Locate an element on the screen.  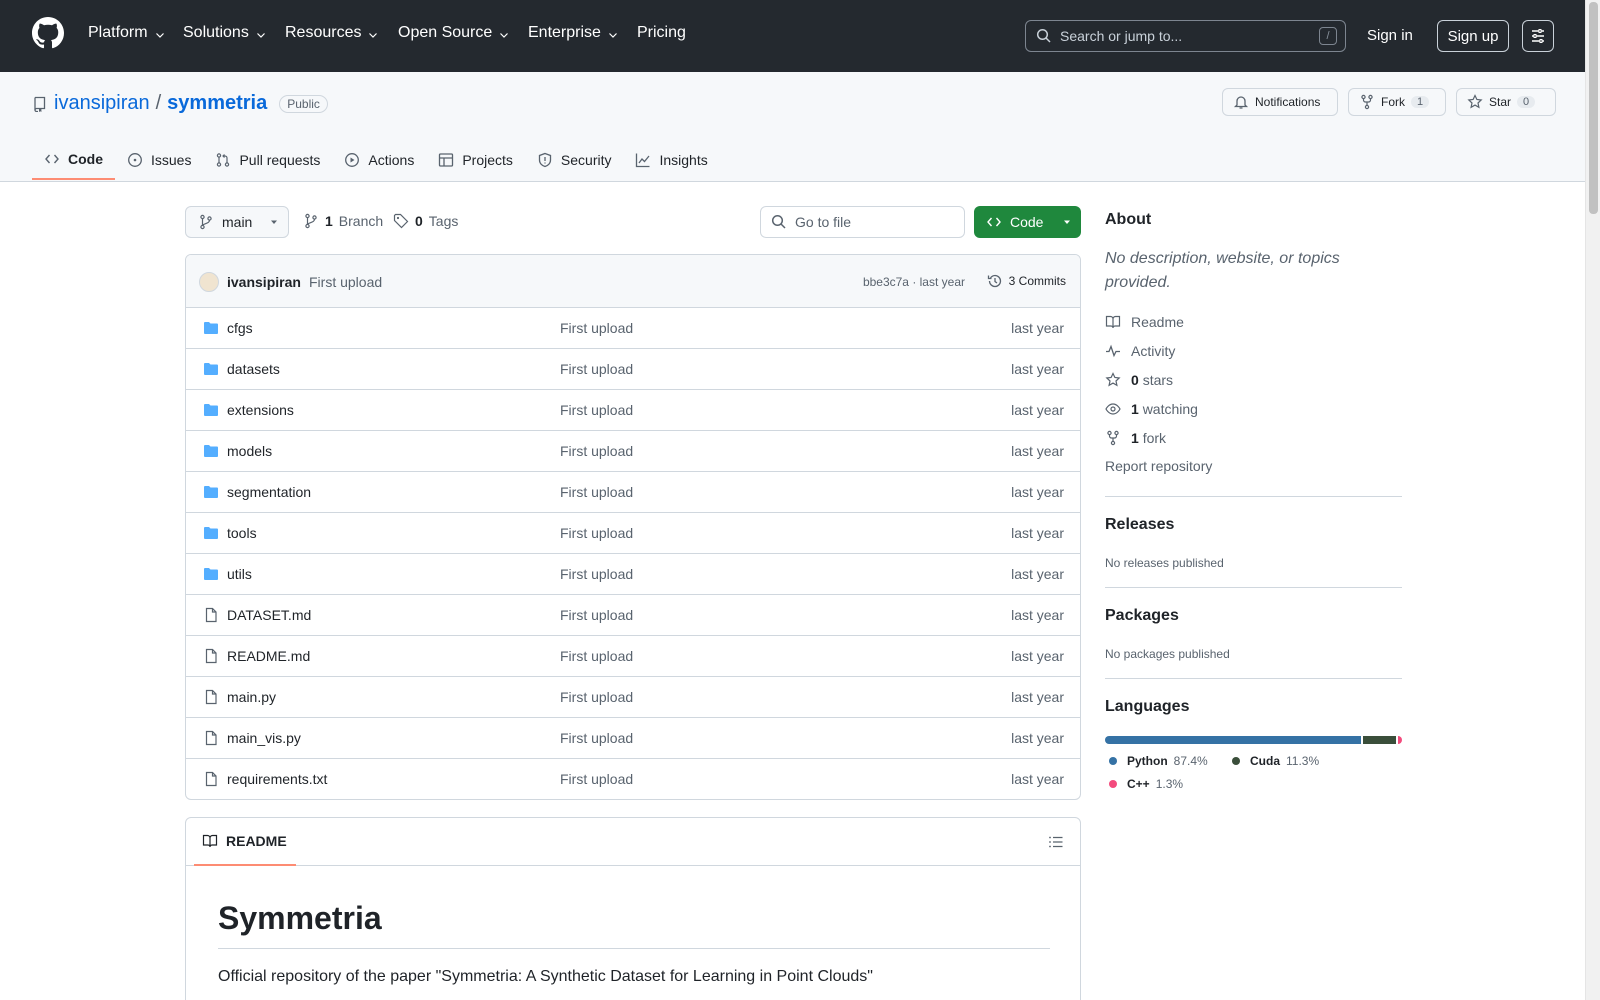
tab-code: Code is located at coordinates (73, 160).